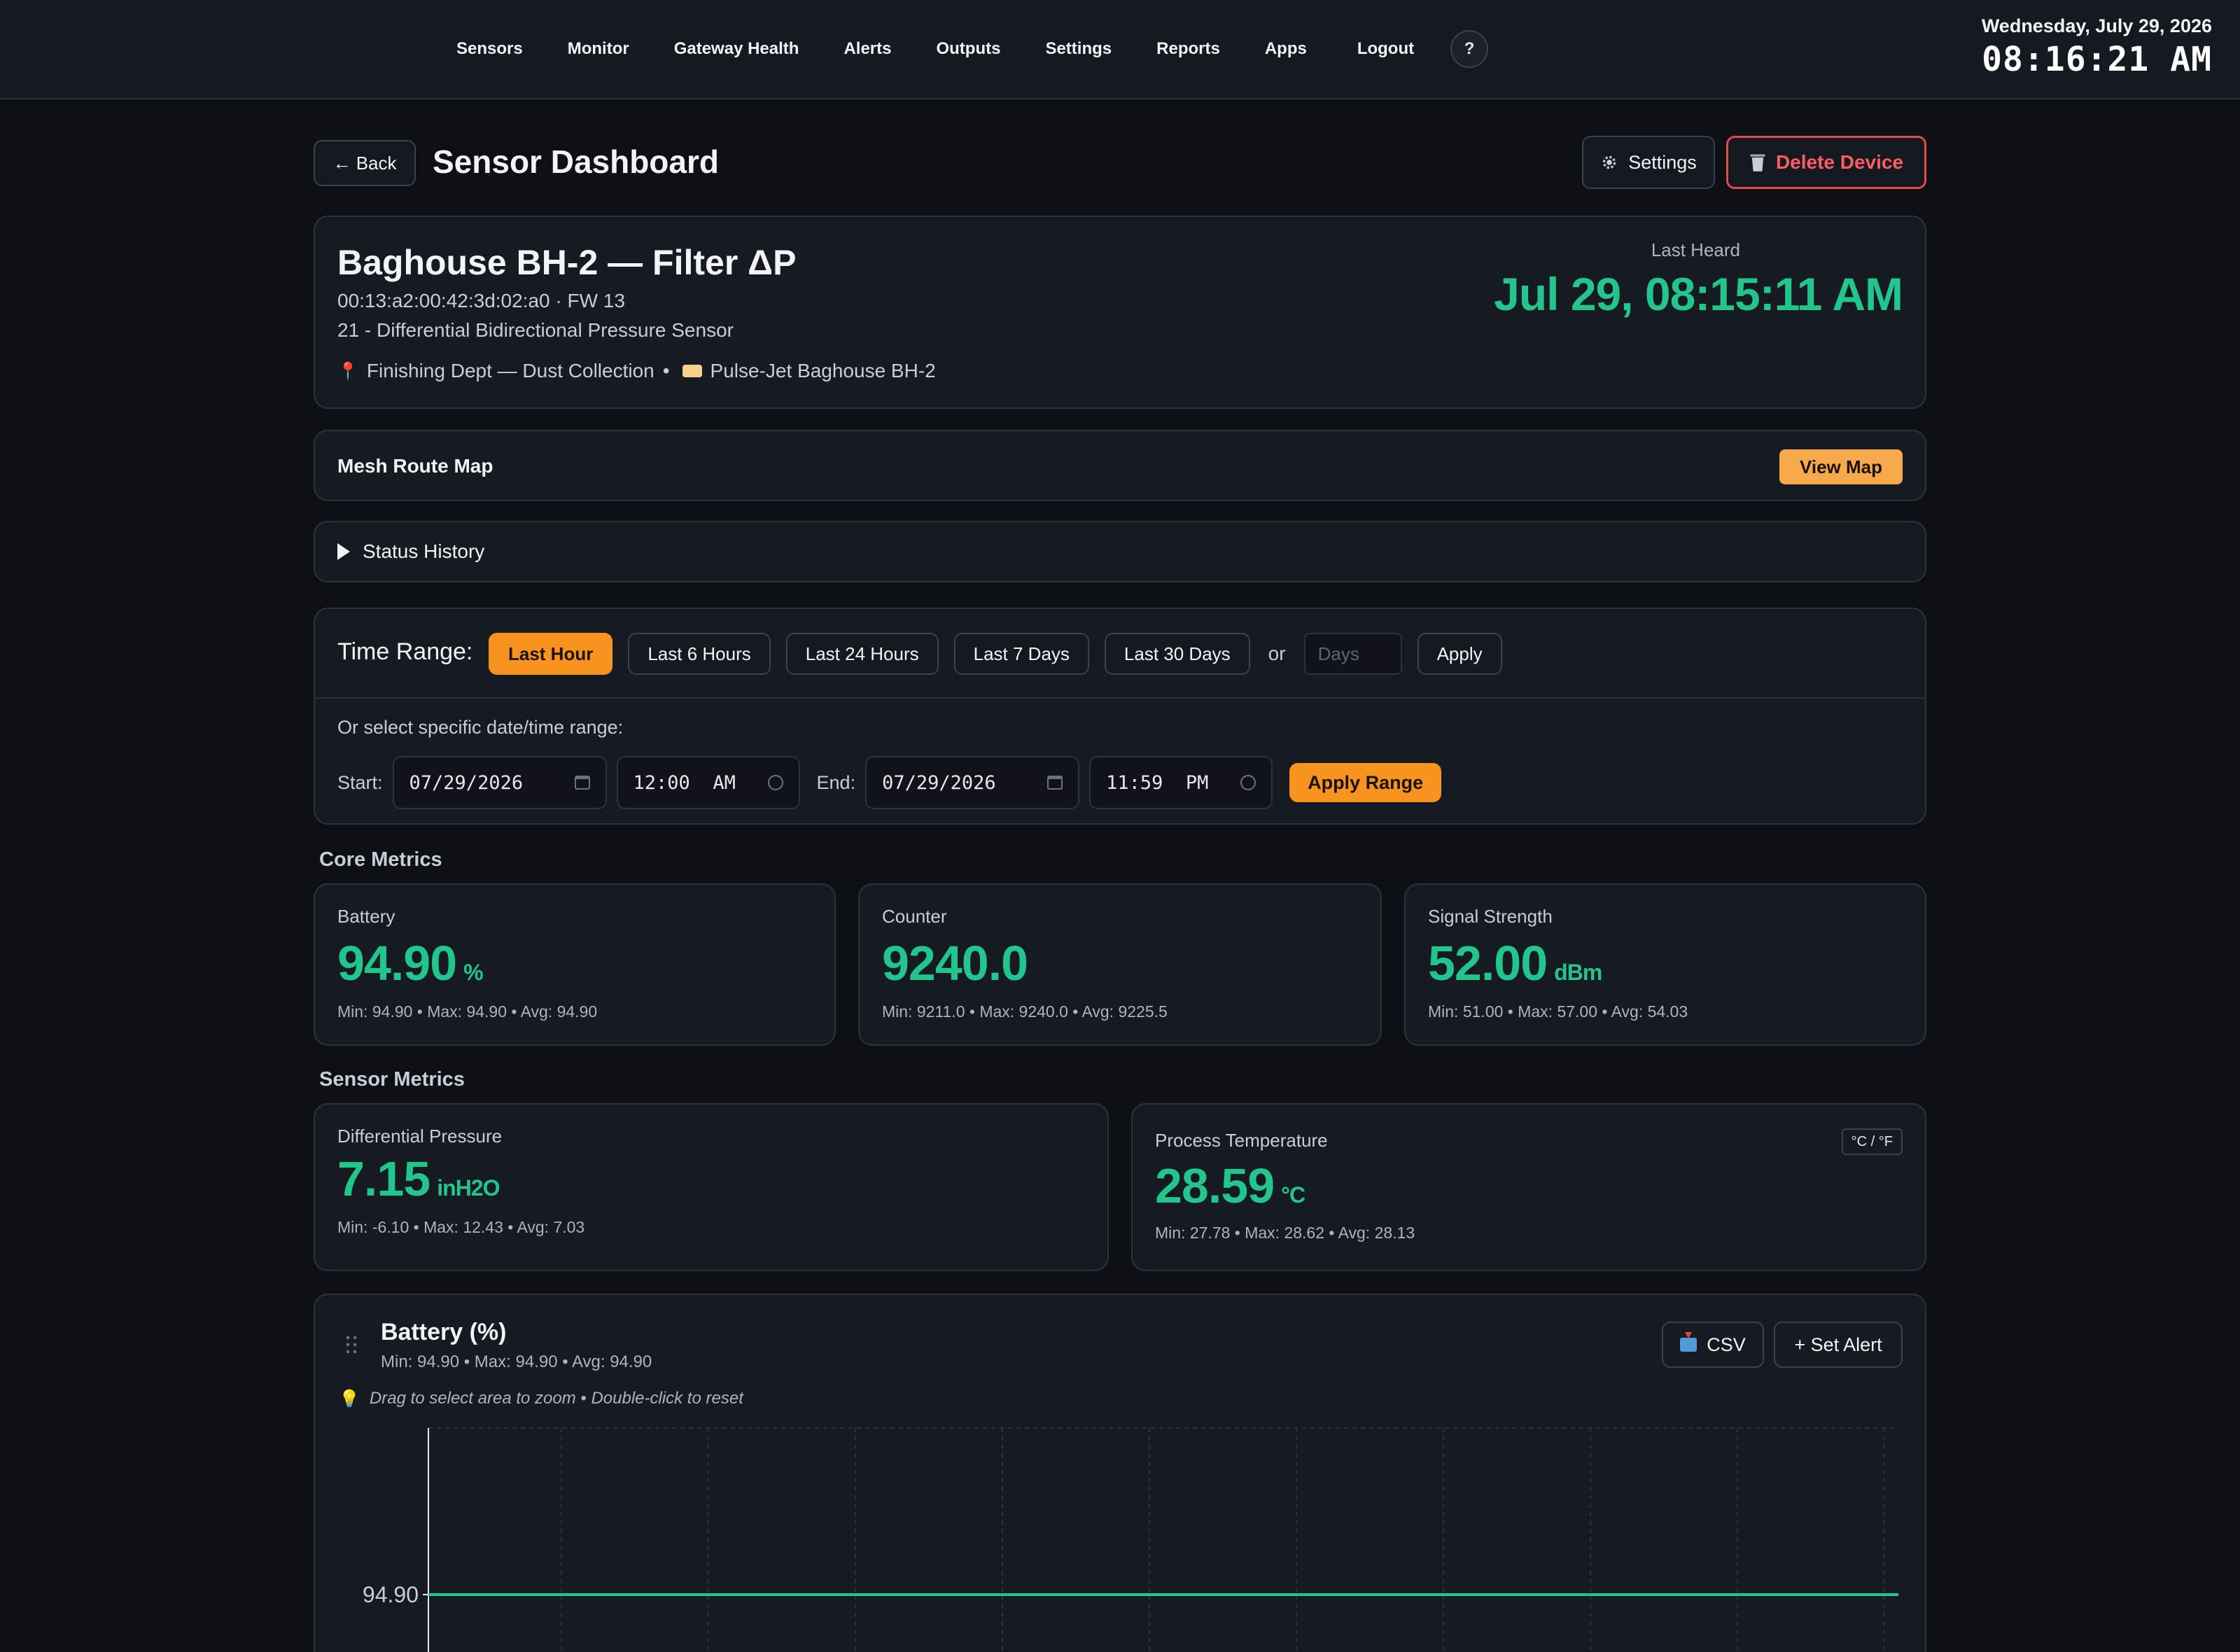 The image size is (2240, 1652). I want to click on metric-stats: Min: 9211.0 • Max: 9240.0 • Avg: 9225.5, so click(1025, 1011).